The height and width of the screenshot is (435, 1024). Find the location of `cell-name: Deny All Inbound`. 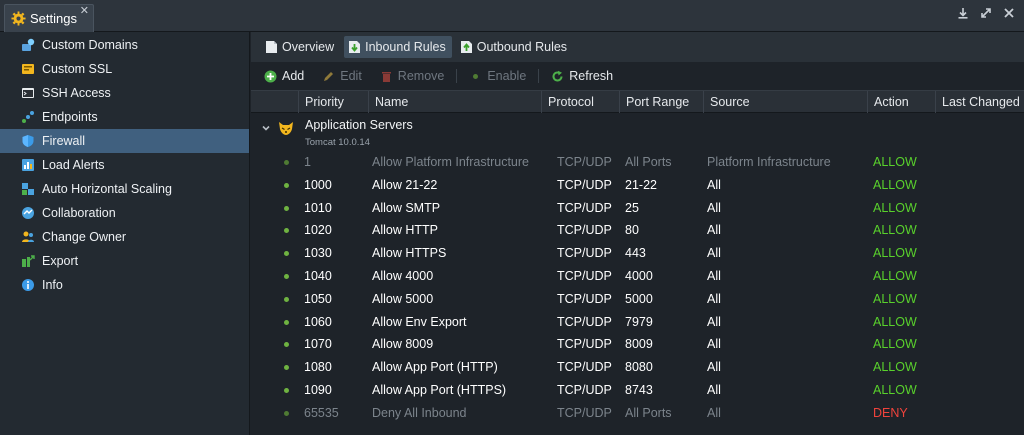

cell-name: Deny All Inbound is located at coordinates (419, 412).